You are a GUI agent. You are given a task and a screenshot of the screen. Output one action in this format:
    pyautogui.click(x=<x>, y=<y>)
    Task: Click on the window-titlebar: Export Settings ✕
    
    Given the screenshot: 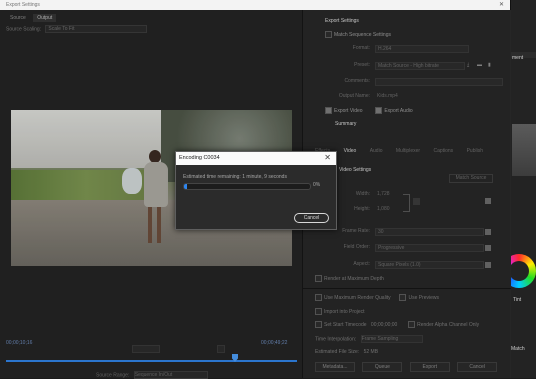 What is the action you would take?
    pyautogui.click(x=255, y=5)
    